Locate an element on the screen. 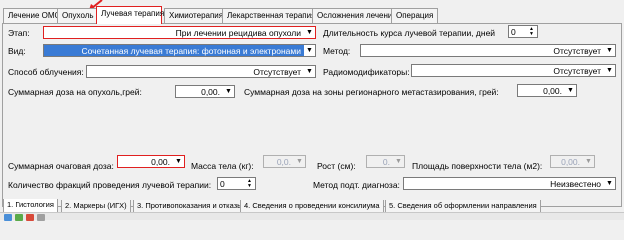  bsa-input: 0,00. ▼ is located at coordinates (572, 161).